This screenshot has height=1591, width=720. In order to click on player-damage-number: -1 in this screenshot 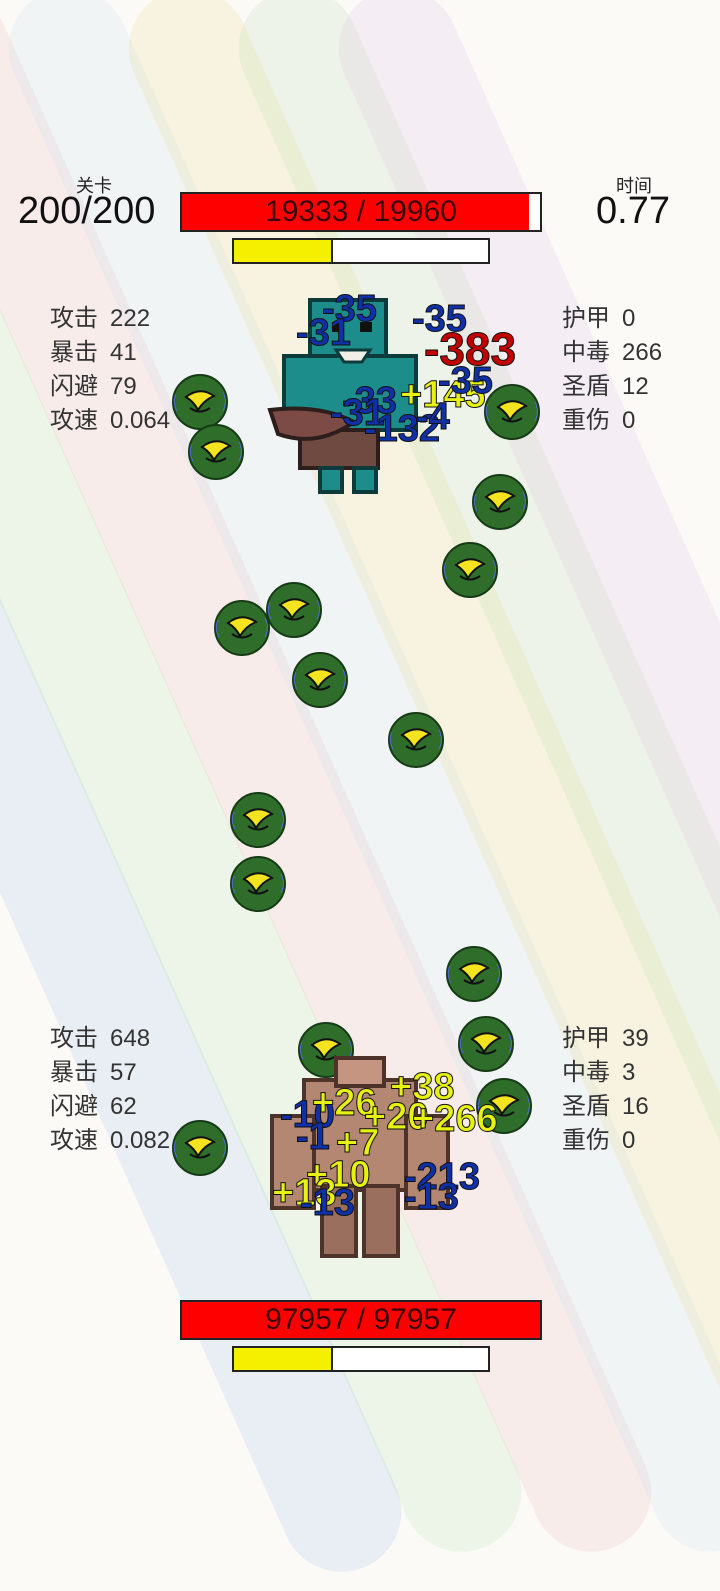, I will do `click(313, 1137)`.